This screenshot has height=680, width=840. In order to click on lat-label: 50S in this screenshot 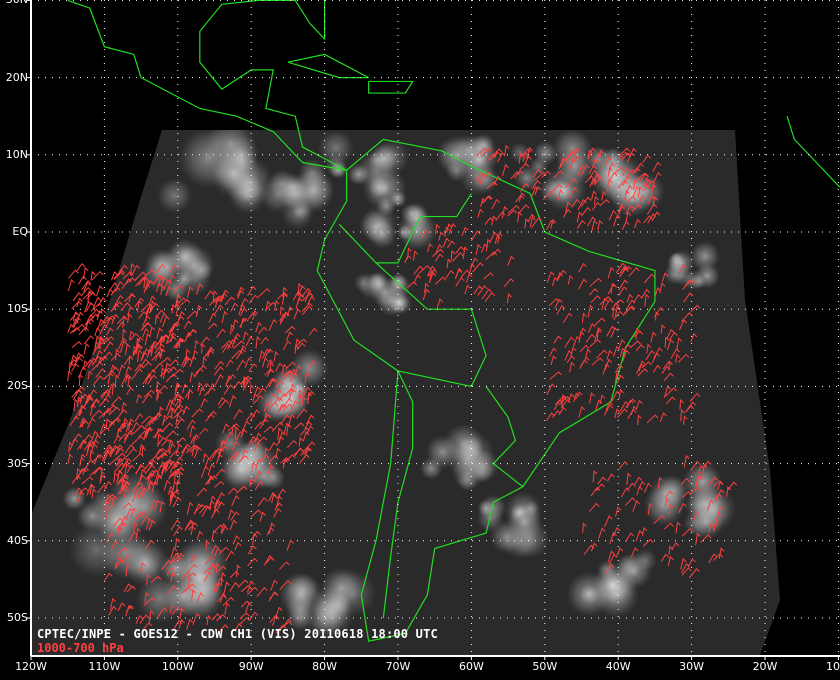, I will do `click(17, 617)`.